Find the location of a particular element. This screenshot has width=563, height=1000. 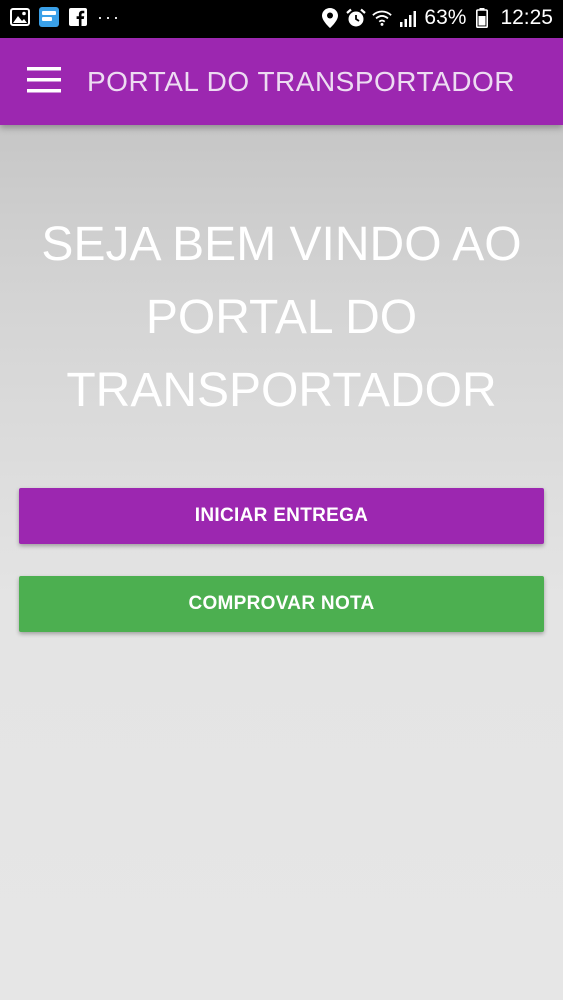

app-title: PORTAL DO TRANSPORTADOR is located at coordinates (301, 81).